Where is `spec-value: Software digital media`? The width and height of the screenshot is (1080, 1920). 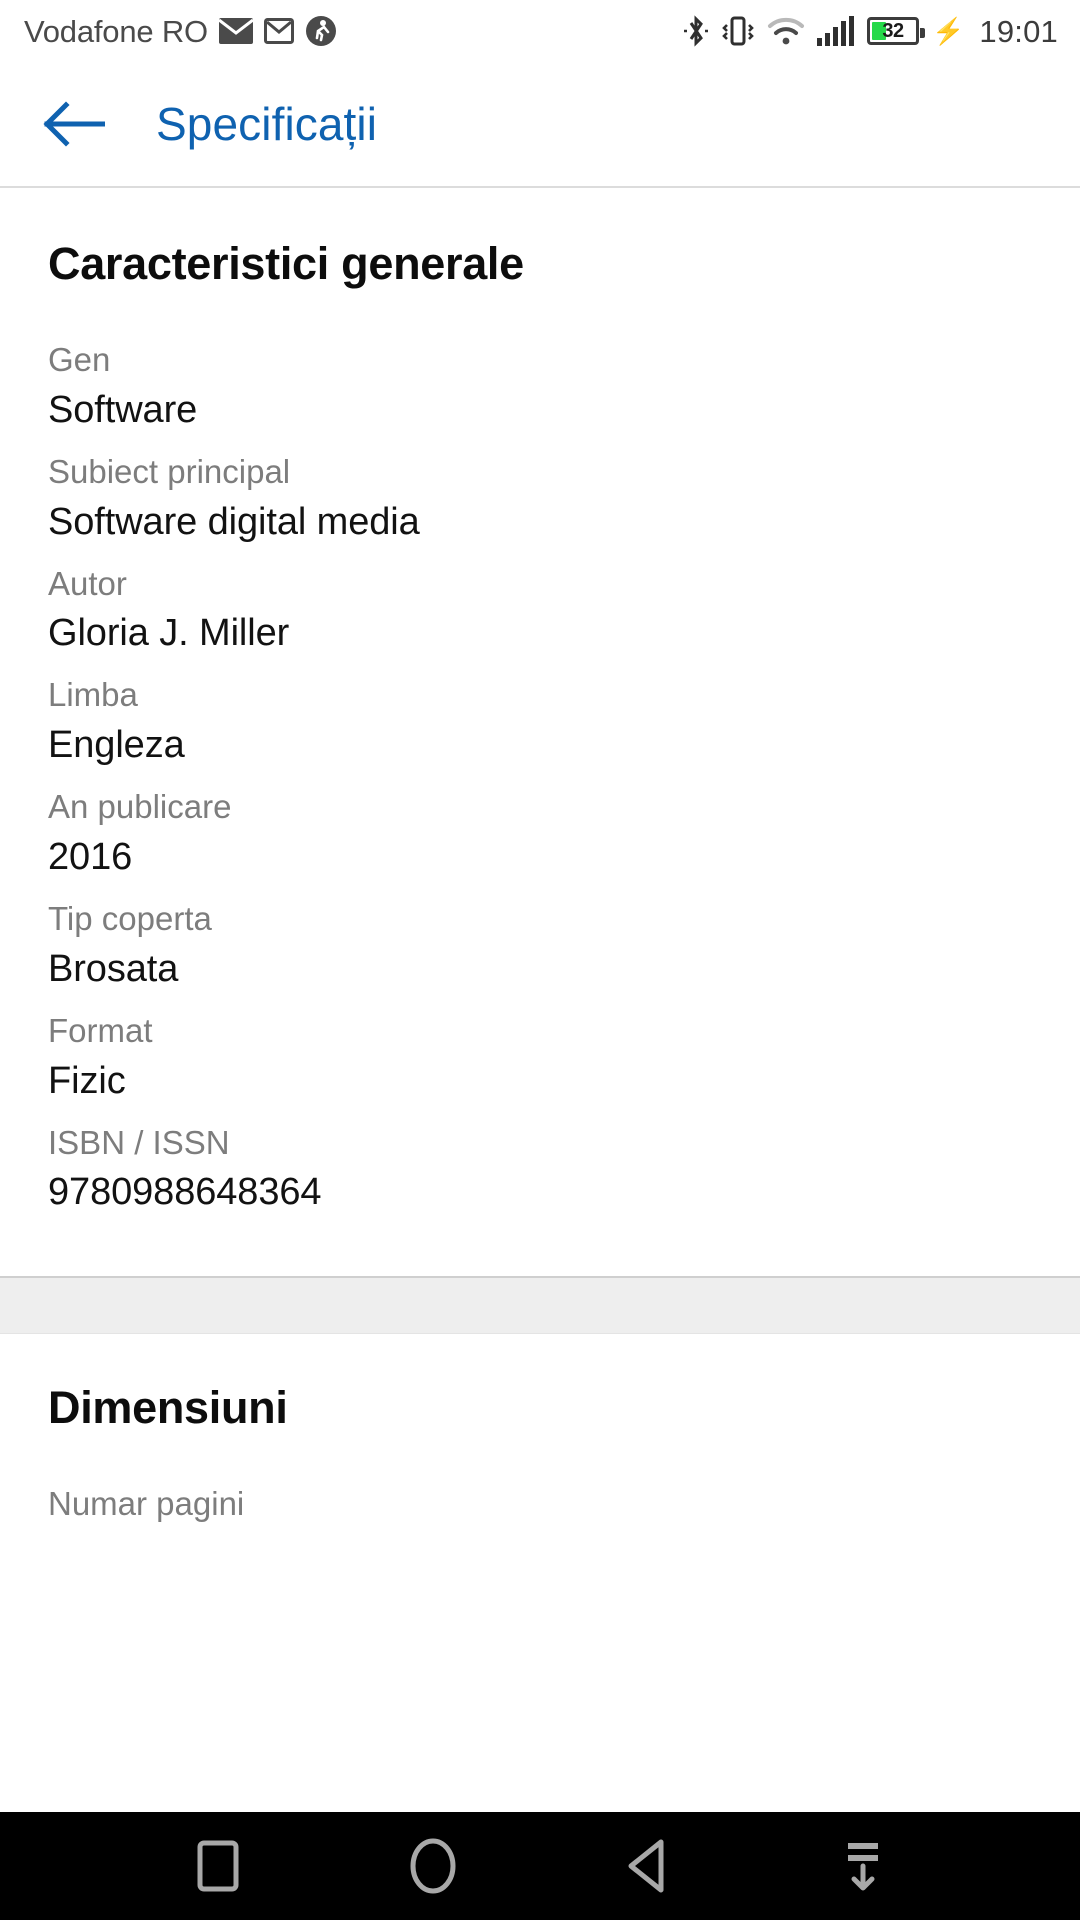
spec-value: Software digital media is located at coordinates (234, 521).